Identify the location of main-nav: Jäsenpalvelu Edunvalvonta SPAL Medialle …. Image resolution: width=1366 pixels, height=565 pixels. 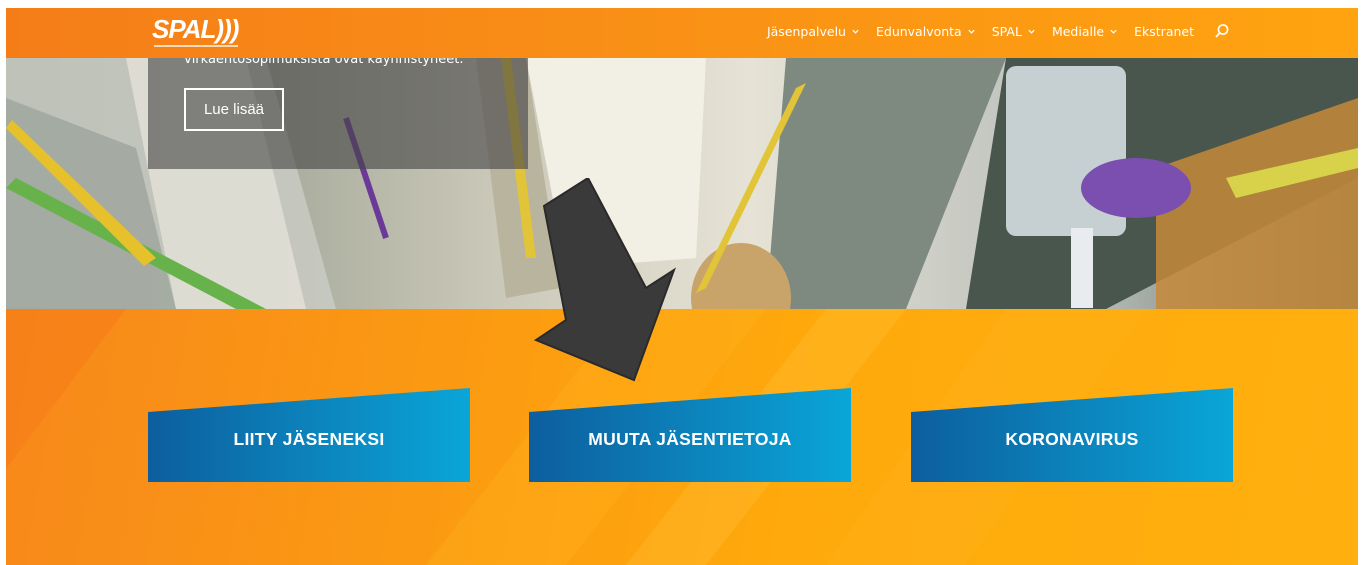
(998, 31).